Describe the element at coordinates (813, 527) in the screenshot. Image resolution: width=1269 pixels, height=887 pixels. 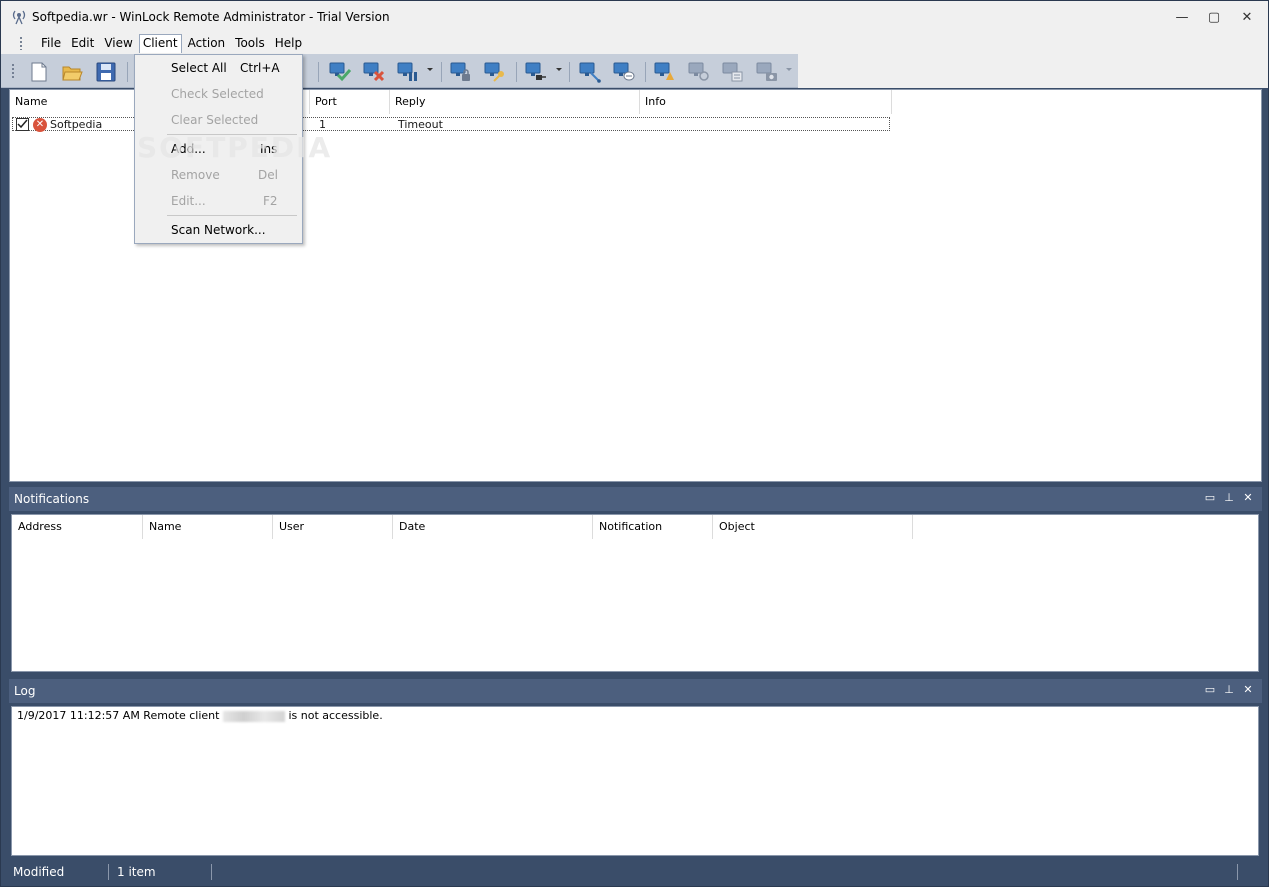
I see `column-header-object: Object` at that location.